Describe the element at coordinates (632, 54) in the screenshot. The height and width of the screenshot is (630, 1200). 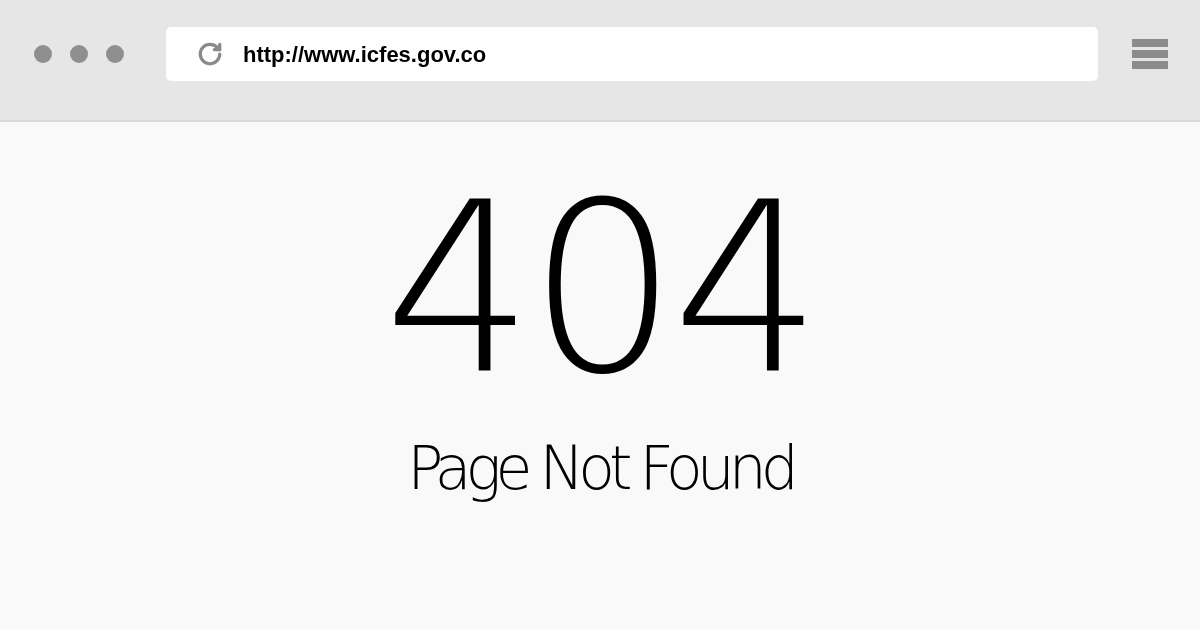
I see `address-bar: http://www.icfes.gov.co` at that location.